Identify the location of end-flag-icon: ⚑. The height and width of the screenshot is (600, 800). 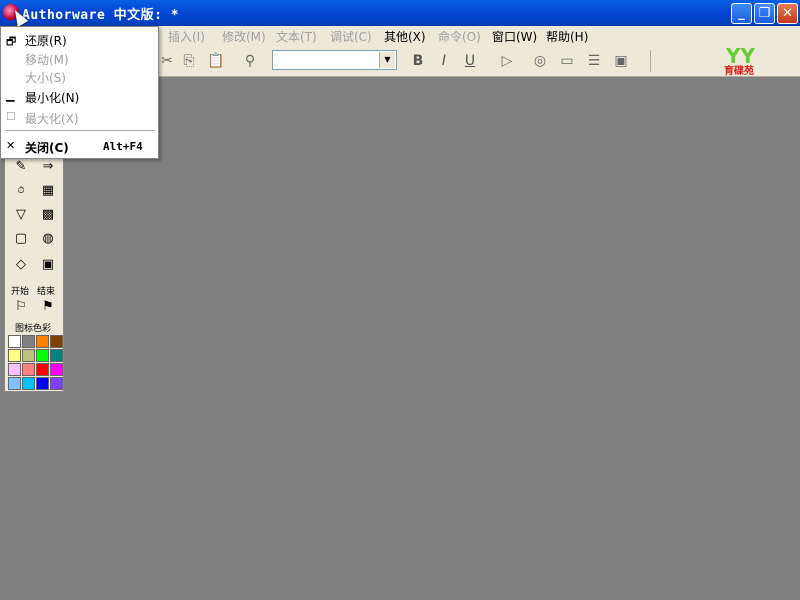
(48, 307).